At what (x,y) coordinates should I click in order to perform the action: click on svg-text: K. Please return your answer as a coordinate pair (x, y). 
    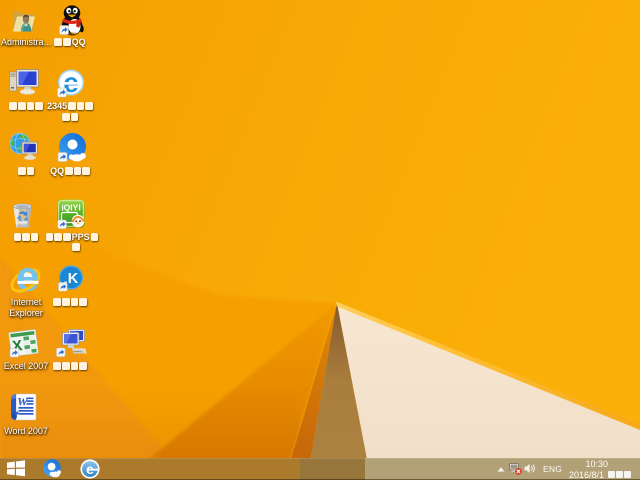
    Looking at the image, I should click on (73, 279).